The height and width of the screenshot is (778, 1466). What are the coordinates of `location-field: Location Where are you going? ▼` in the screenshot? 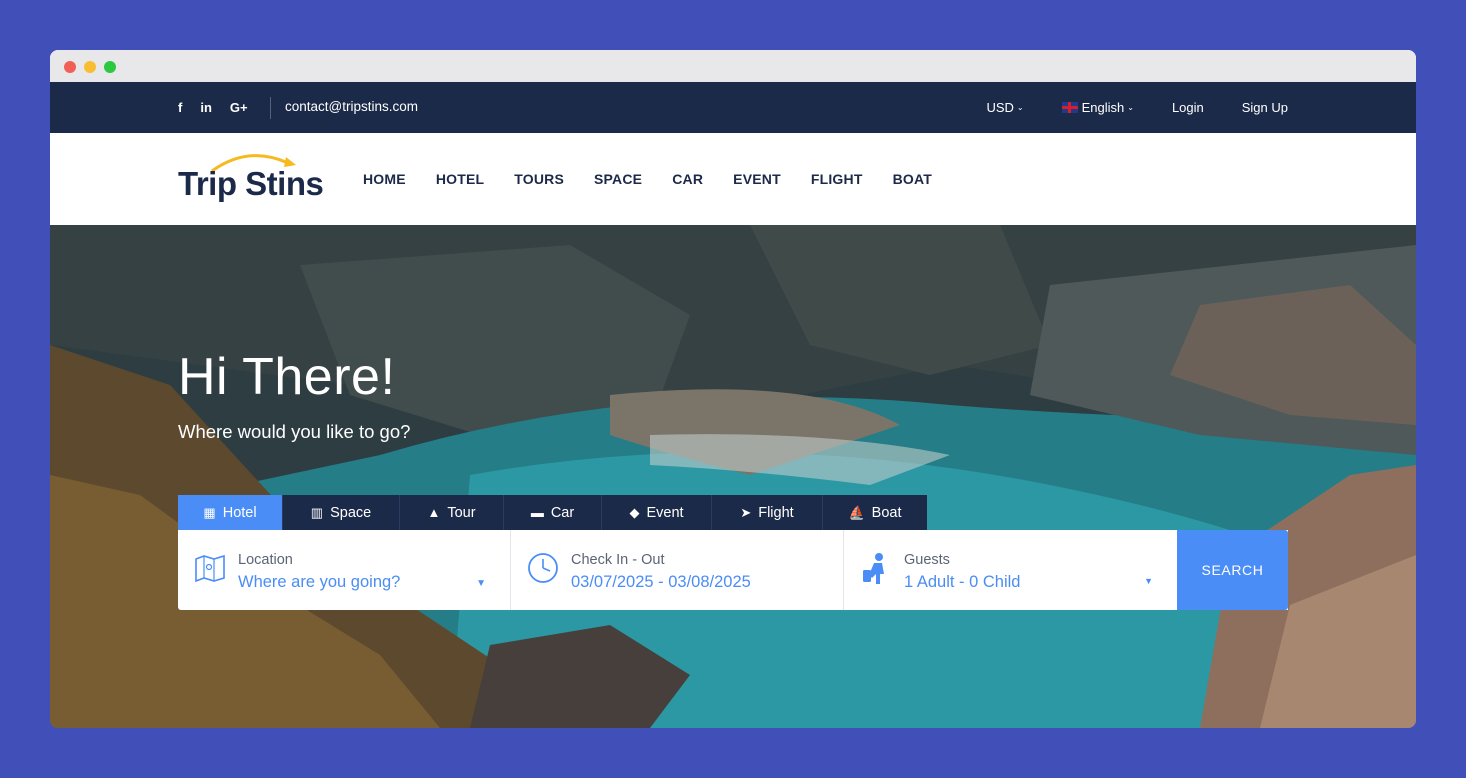 It's located at (344, 570).